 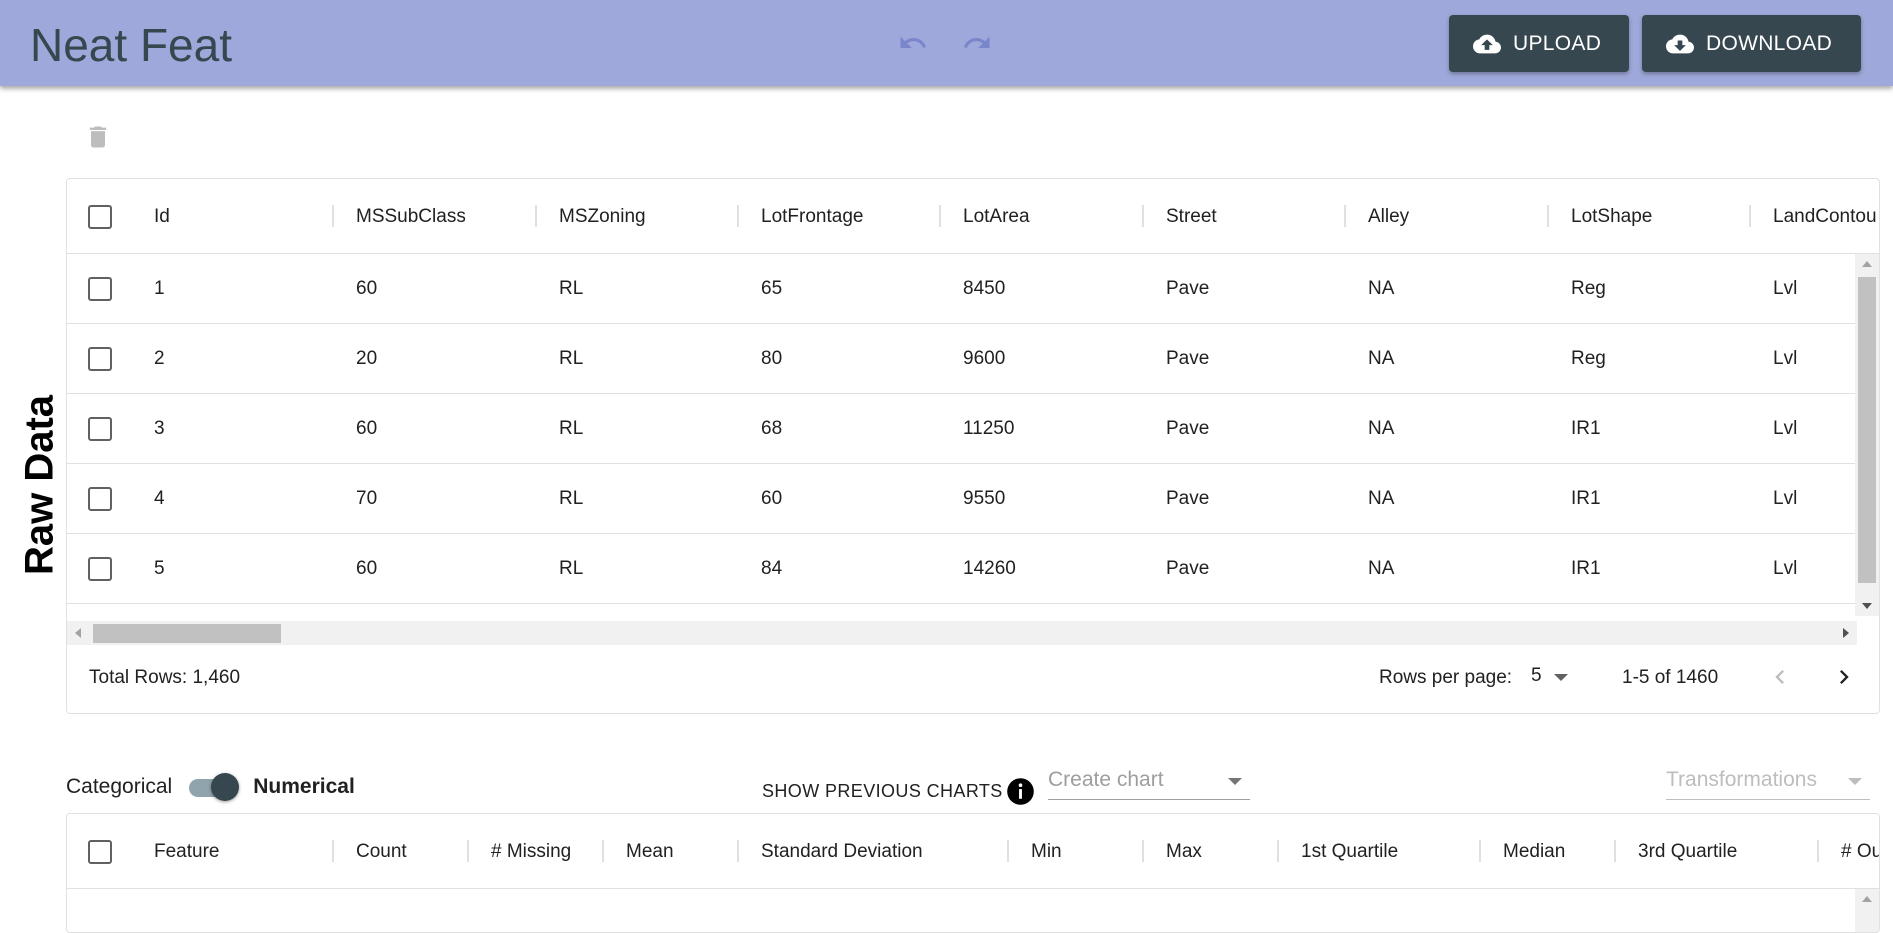 I want to click on scroll-right-arrow-icon, so click(x=1846, y=633).